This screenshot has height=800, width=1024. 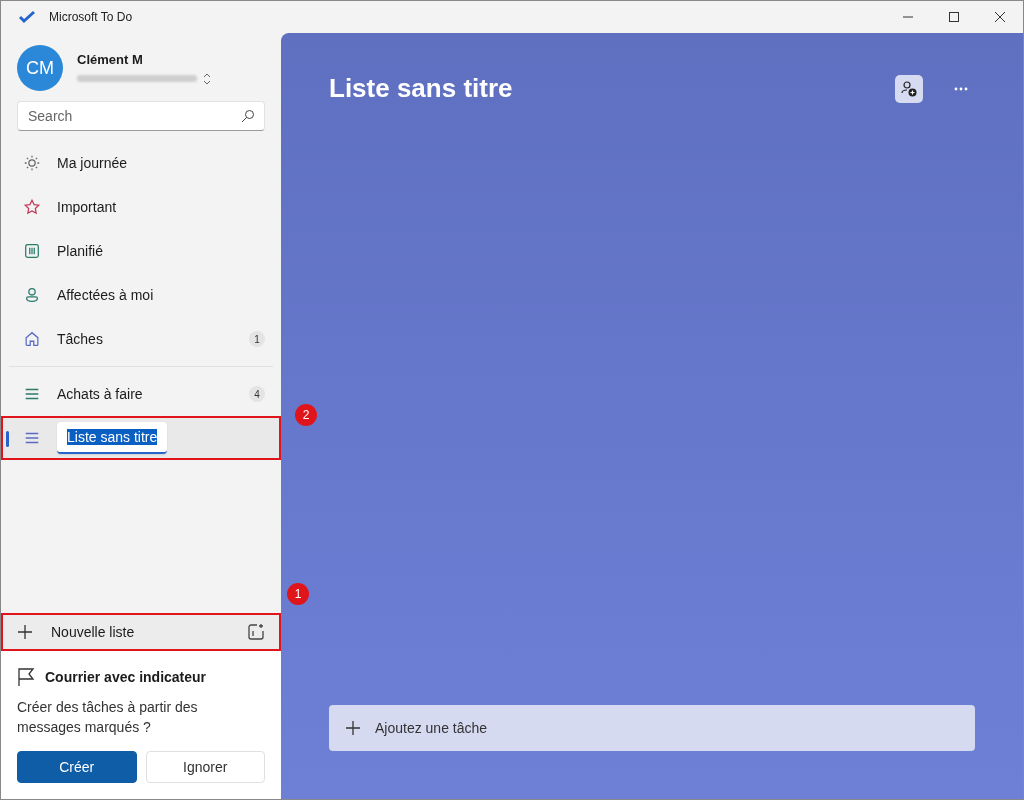 I want to click on rename-field: Liste sans titre, so click(x=112, y=438).